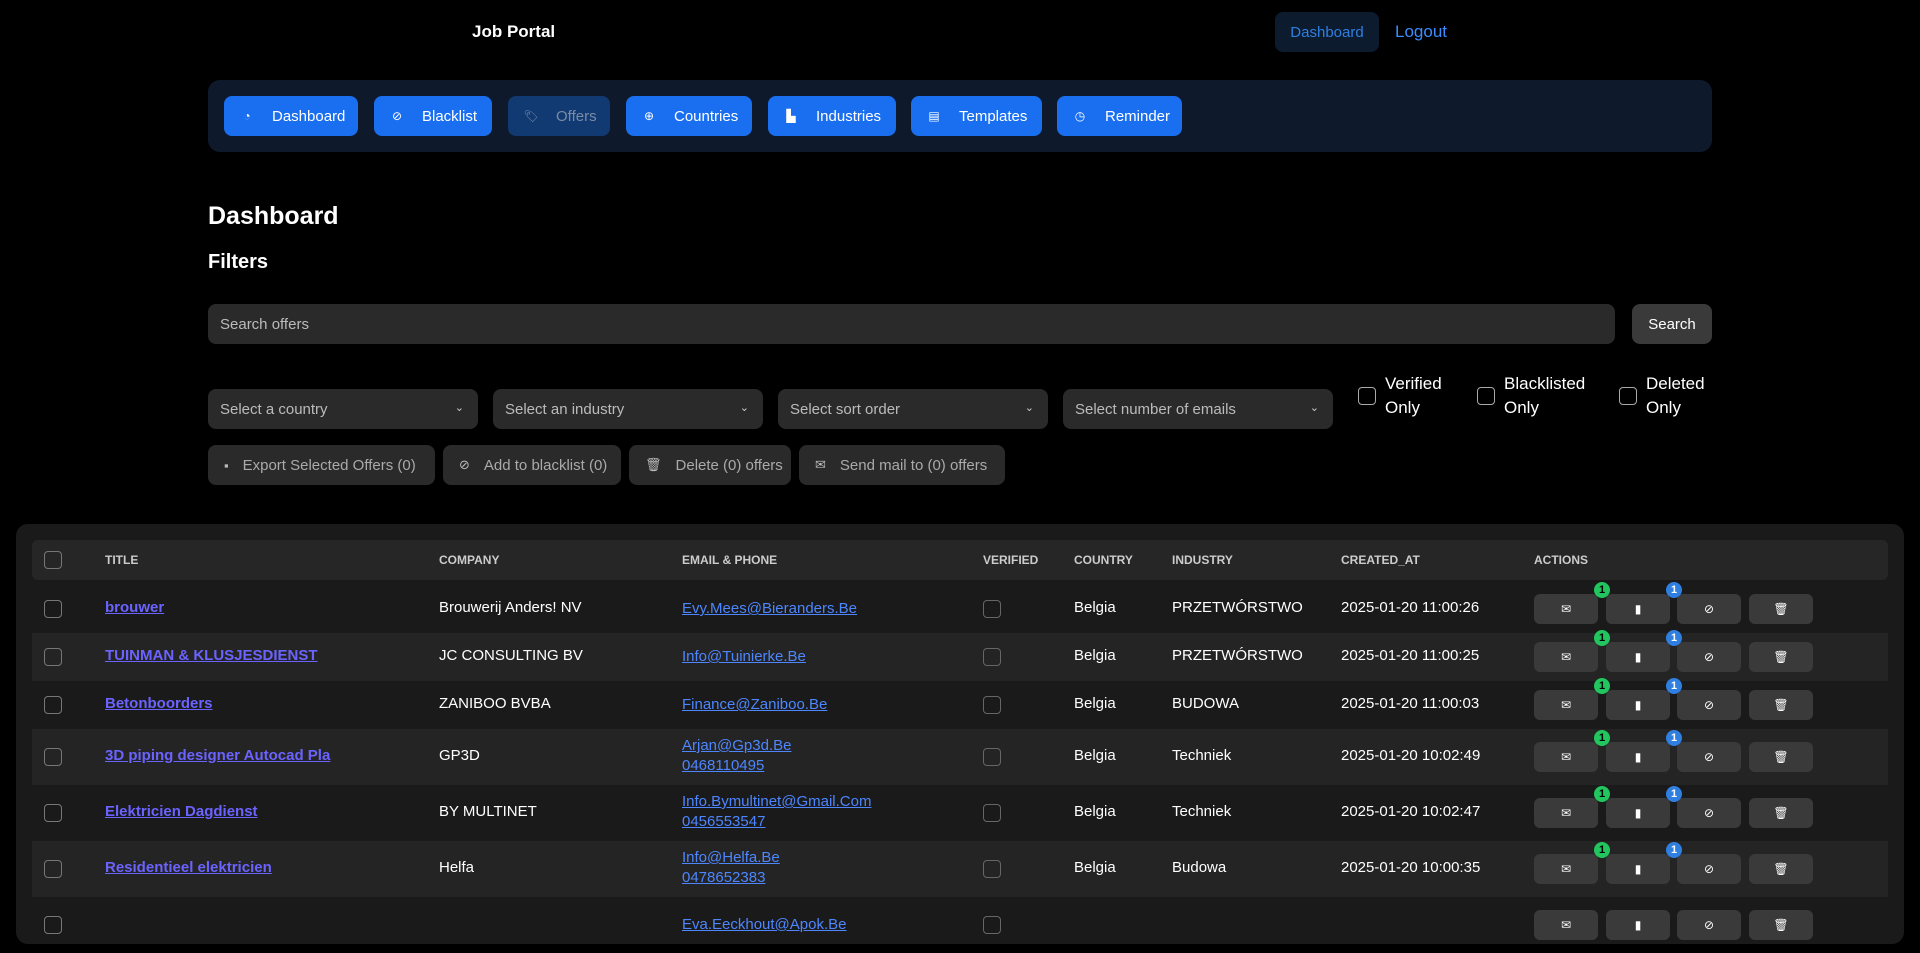 Image resolution: width=1920 pixels, height=953 pixels. What do you see at coordinates (514, 31) in the screenshot?
I see `brand-title: Job Portal` at bounding box center [514, 31].